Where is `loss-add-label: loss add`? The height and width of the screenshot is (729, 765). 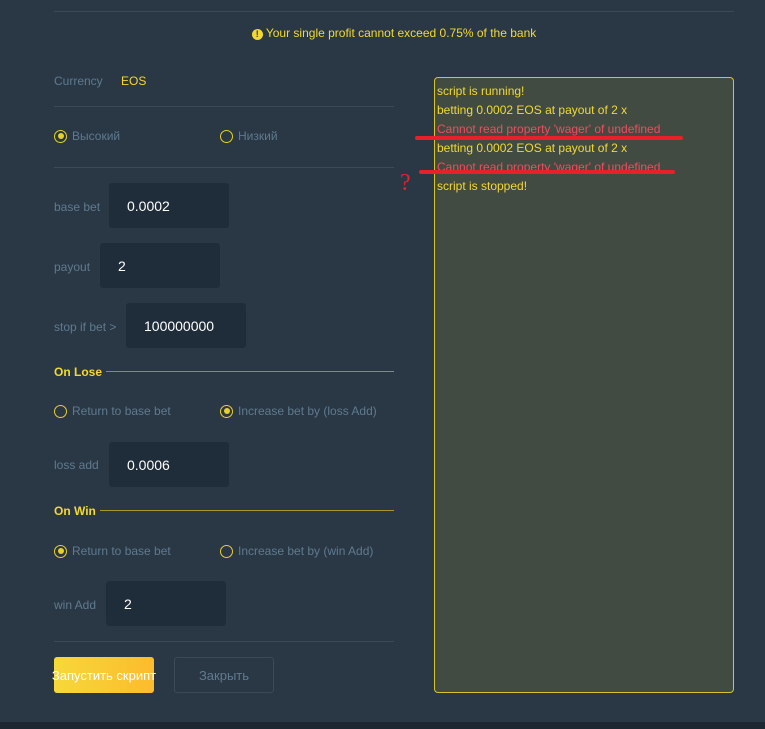
loss-add-label: loss add is located at coordinates (76, 465).